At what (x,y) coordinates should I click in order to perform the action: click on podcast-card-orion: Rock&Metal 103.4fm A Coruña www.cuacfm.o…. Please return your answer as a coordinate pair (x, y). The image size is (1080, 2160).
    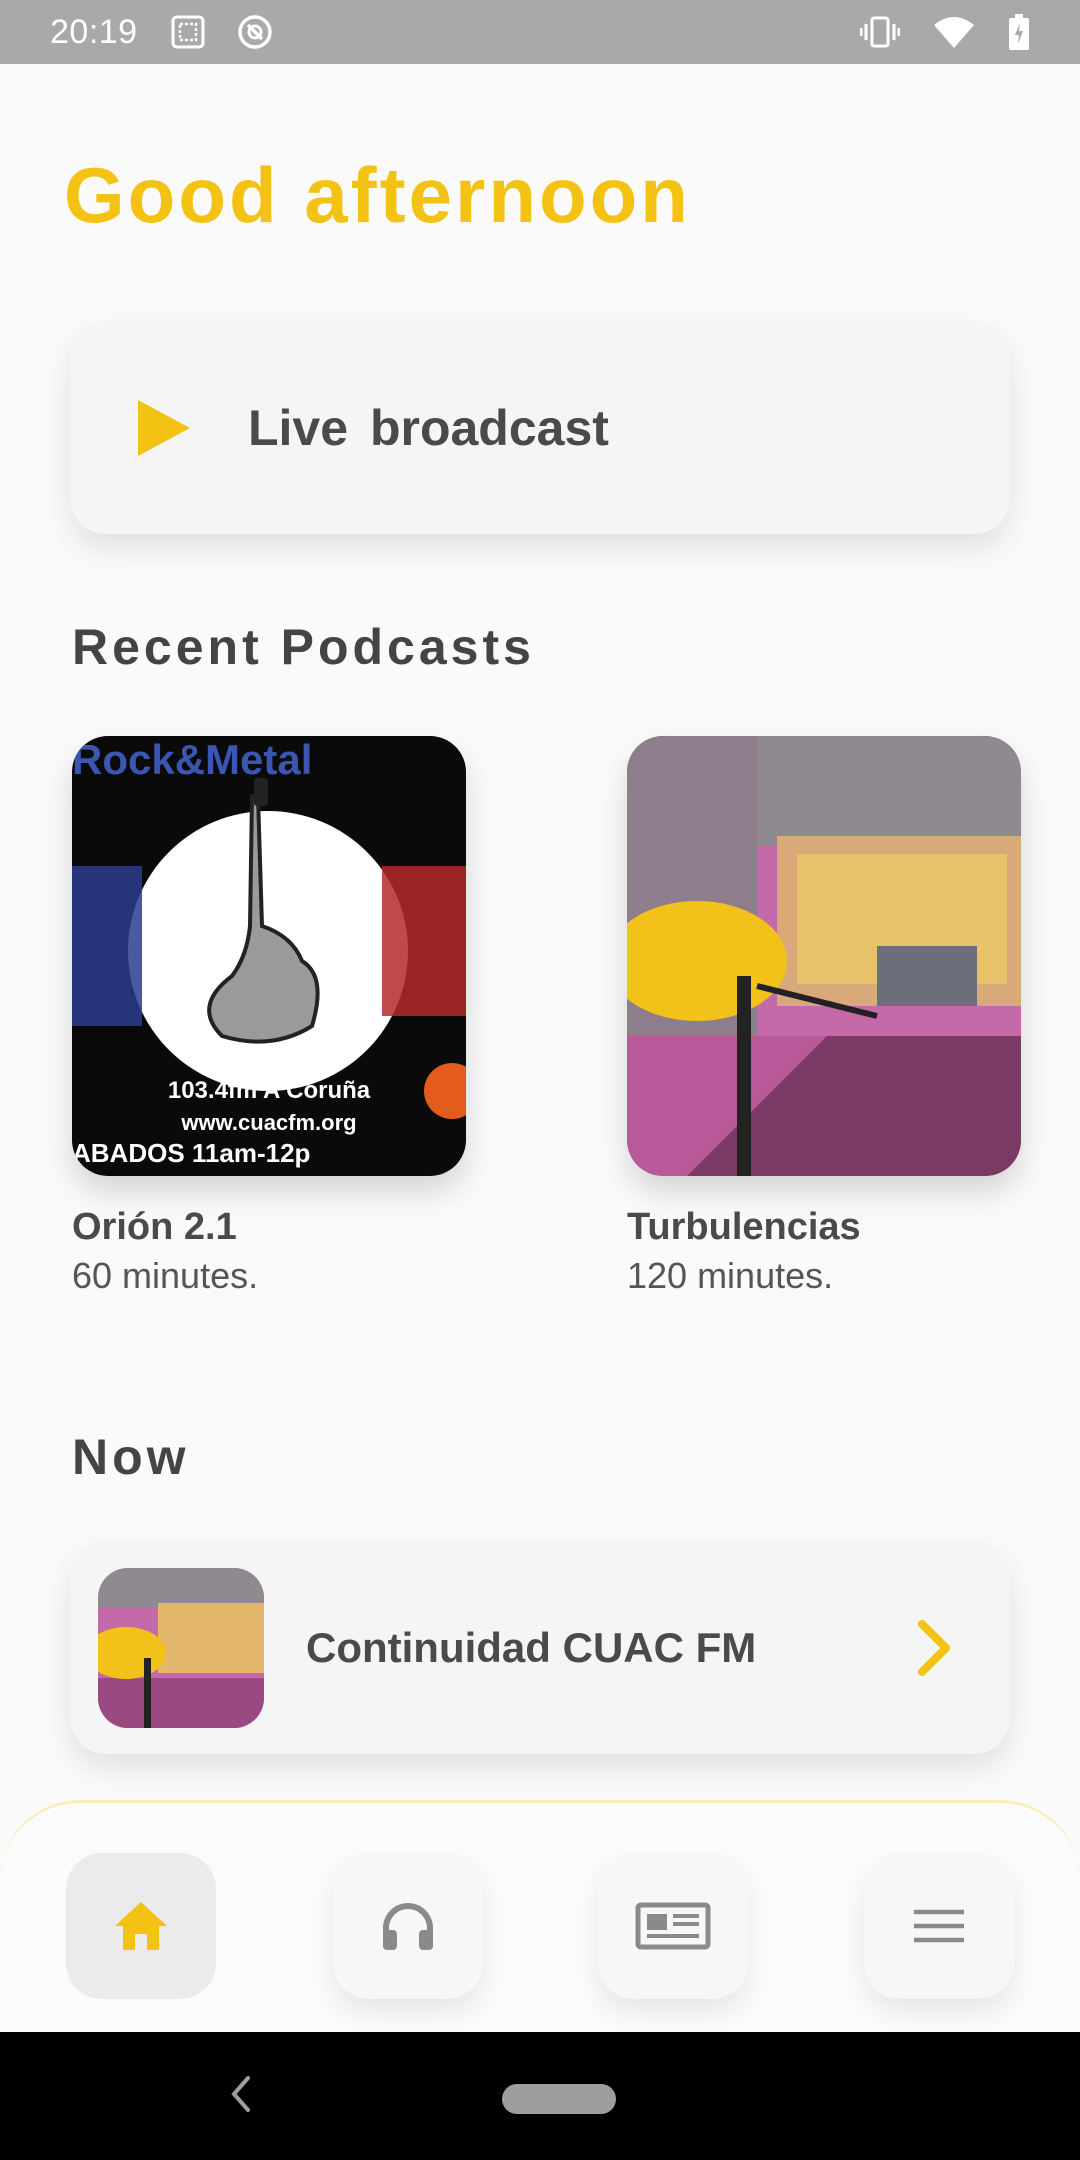
    Looking at the image, I should click on (269, 1016).